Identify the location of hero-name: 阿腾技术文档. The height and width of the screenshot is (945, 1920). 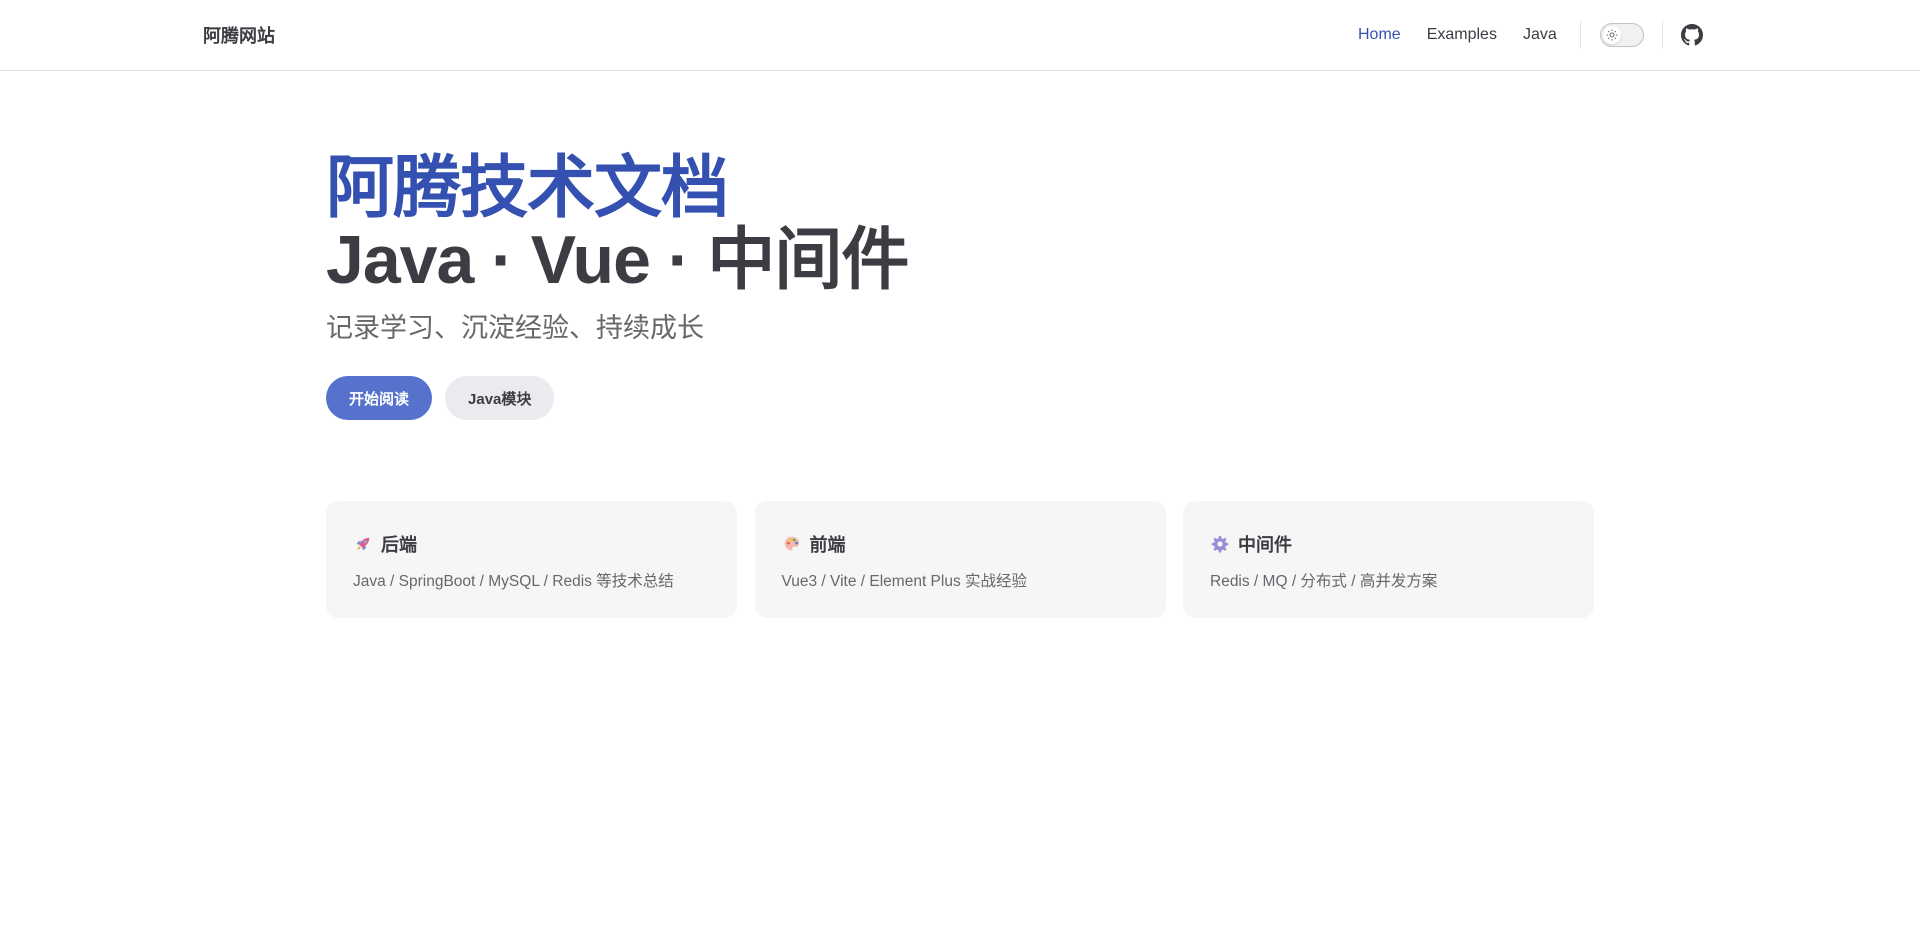
(527, 188).